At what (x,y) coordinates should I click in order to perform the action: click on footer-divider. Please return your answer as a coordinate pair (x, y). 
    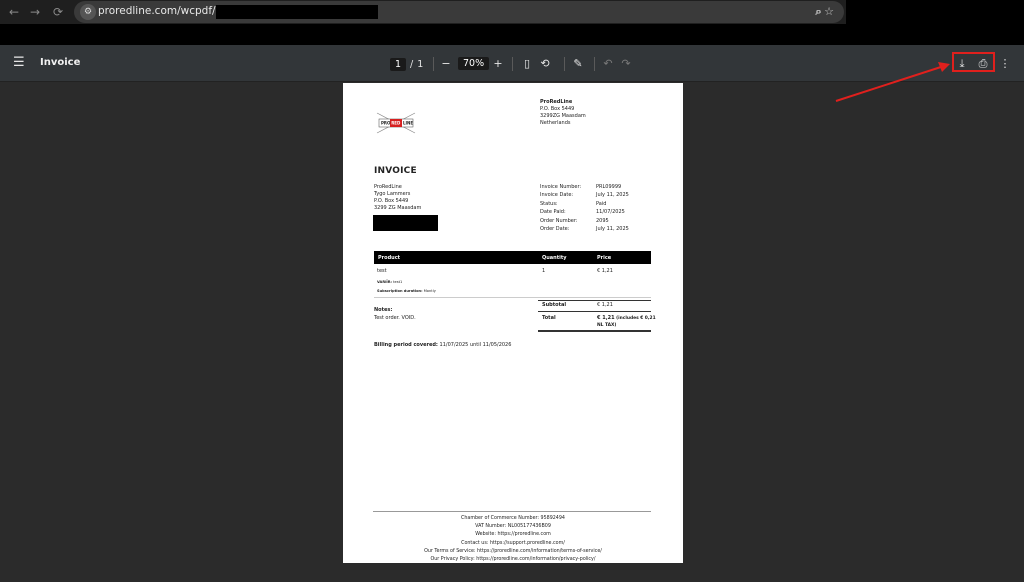
    Looking at the image, I should click on (512, 511).